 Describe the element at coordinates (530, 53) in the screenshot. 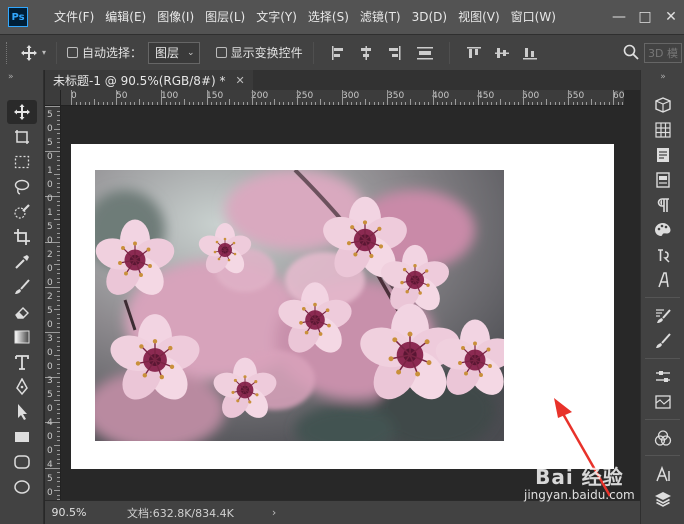

I see `align-bottom-icon` at that location.